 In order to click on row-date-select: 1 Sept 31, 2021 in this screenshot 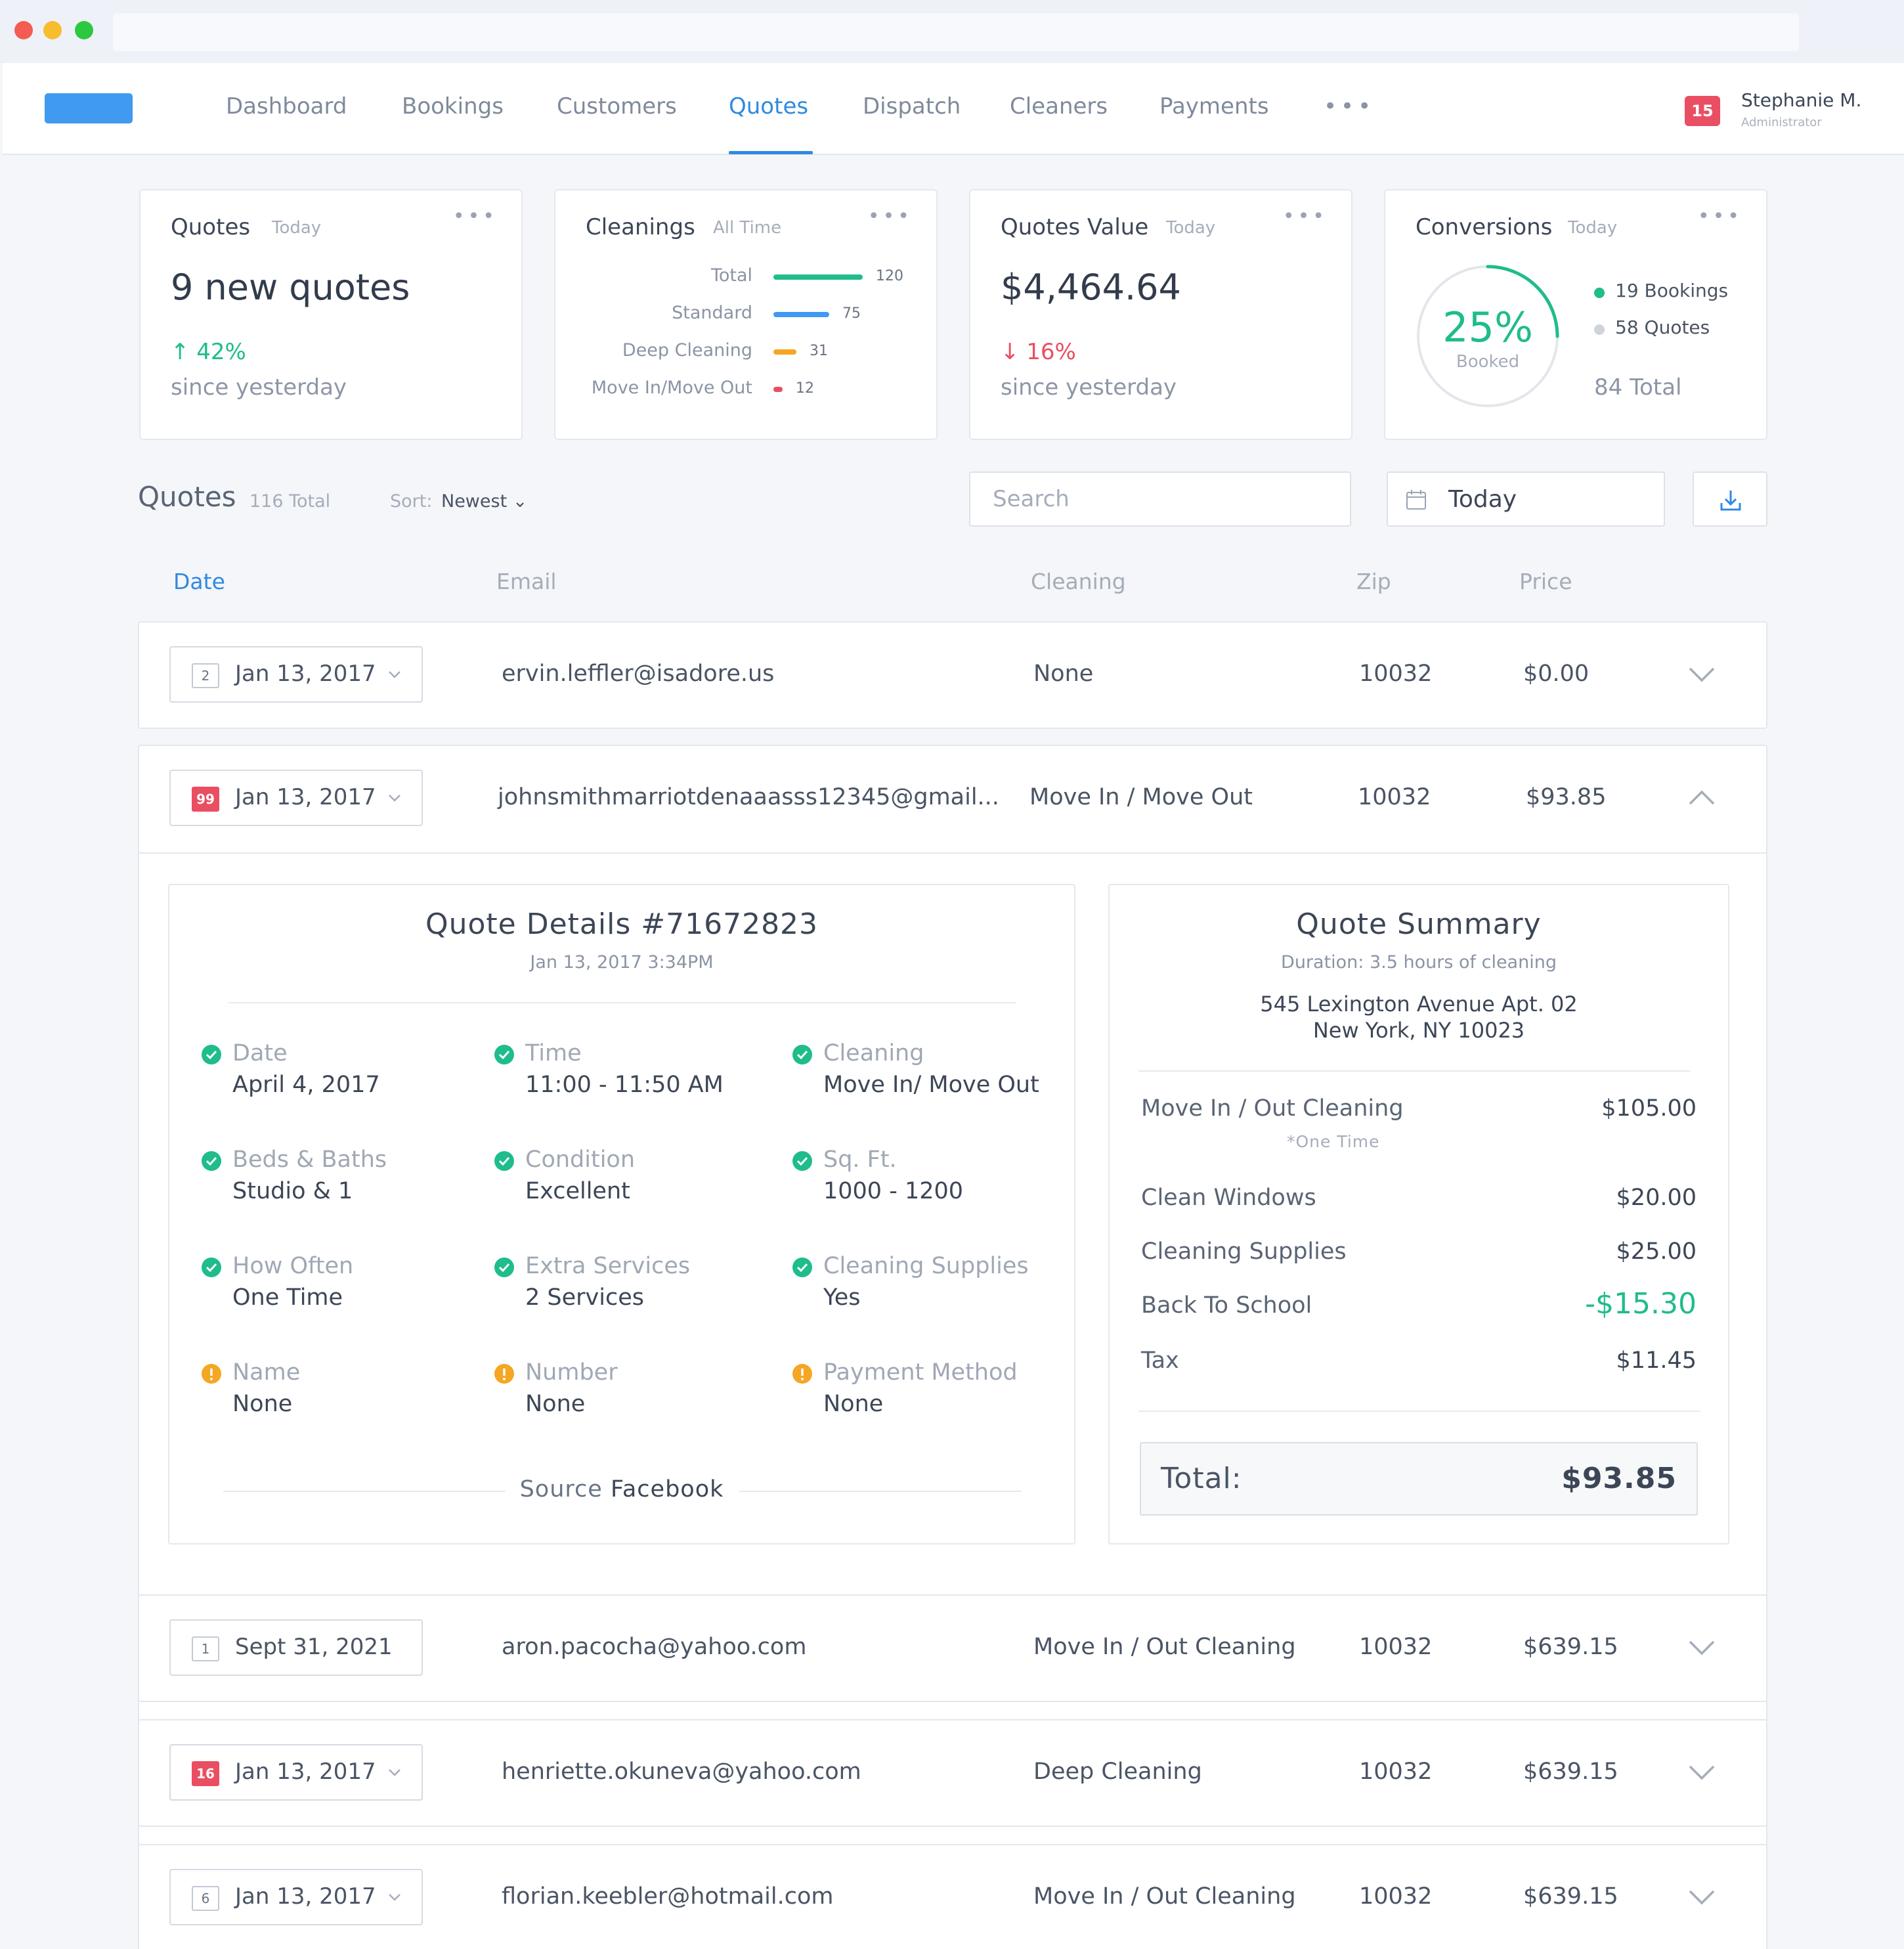, I will do `click(296, 1647)`.